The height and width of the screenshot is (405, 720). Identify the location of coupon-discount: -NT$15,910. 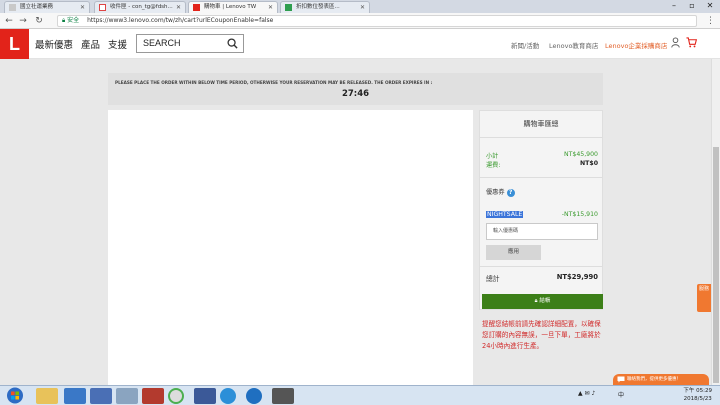
(579, 214).